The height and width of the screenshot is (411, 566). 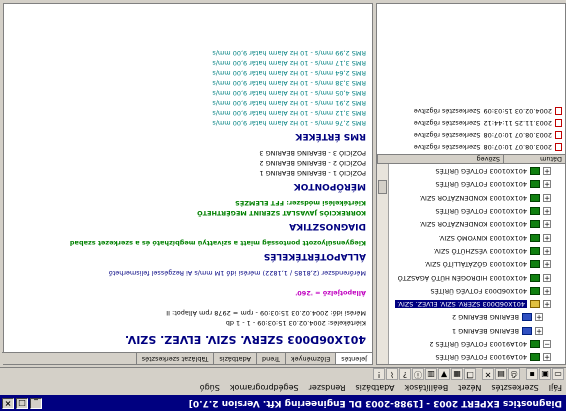 What do you see at coordinates (476, 304) in the screenshot?
I see `tree-item-selected: +401X06D003 SZERV. SZIV. ELVEZ. SZIV.` at bounding box center [476, 304].